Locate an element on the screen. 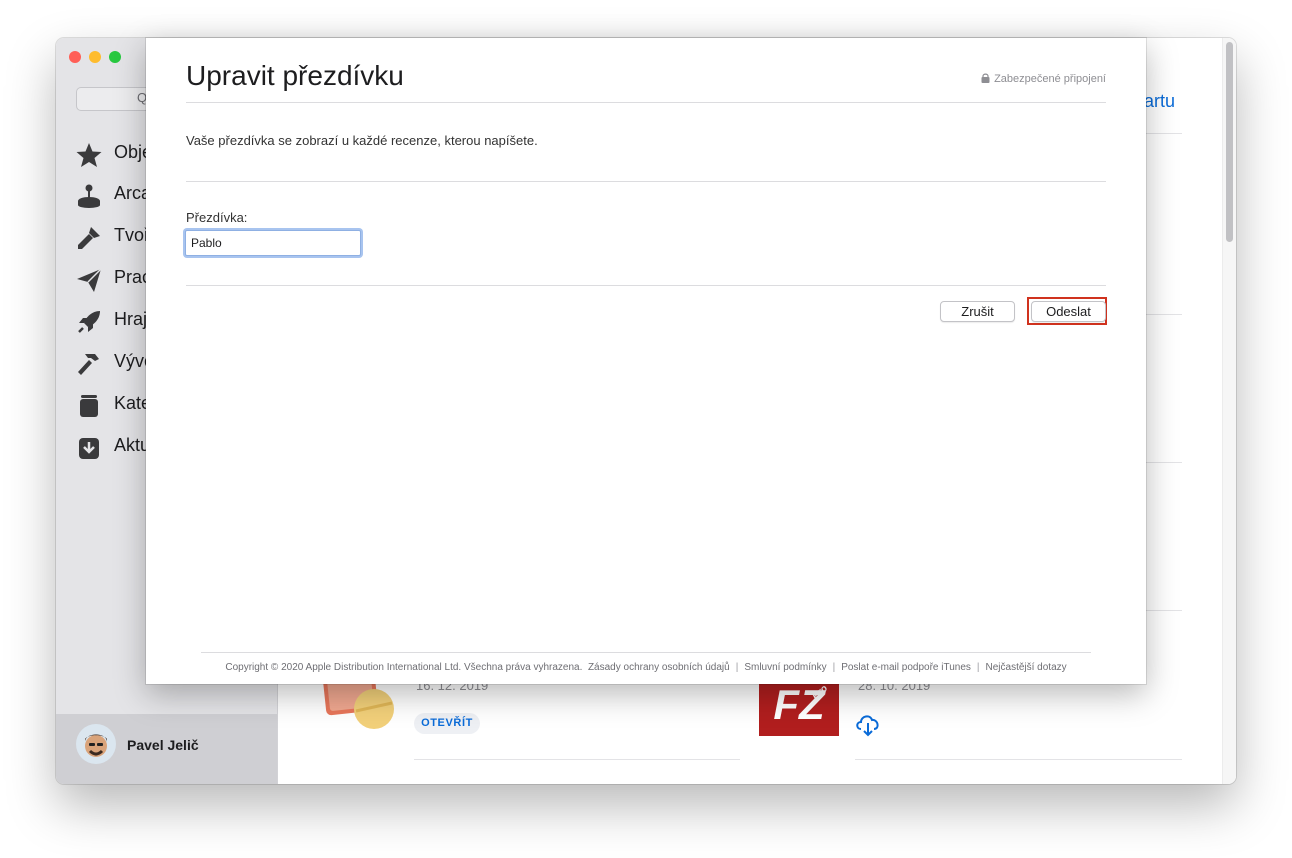 The width and height of the screenshot is (1292, 858). joystick-icon is located at coordinates (89, 196).